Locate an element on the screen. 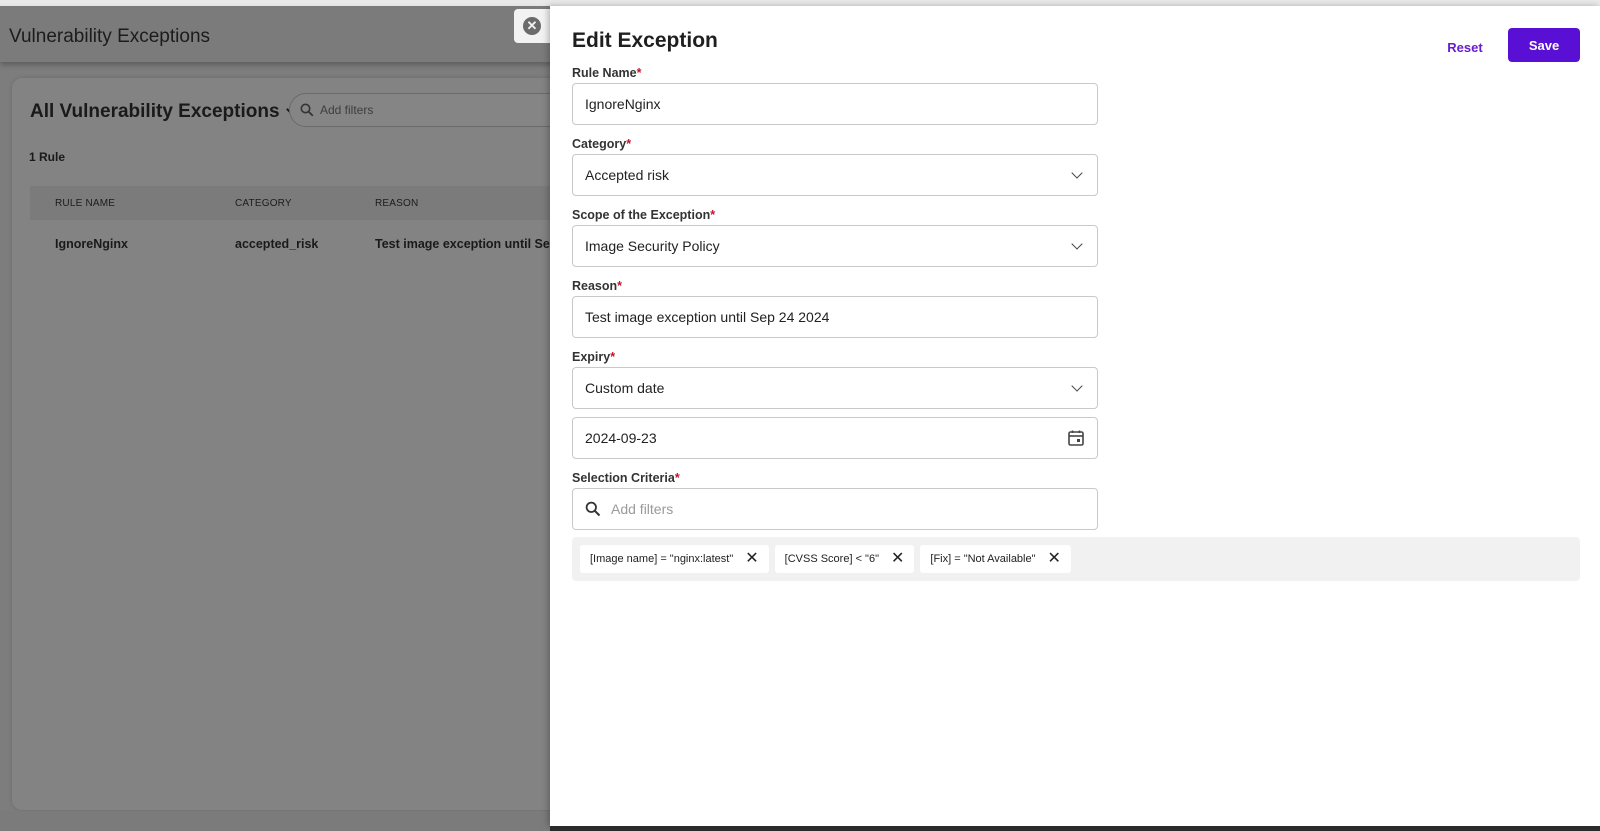 The image size is (1600, 831). category-label: Category* is located at coordinates (601, 144).